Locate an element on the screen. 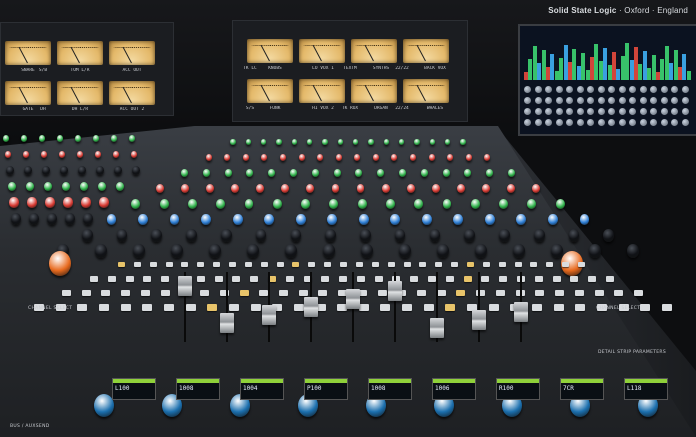  fader-track is located at coordinates (479, 307).